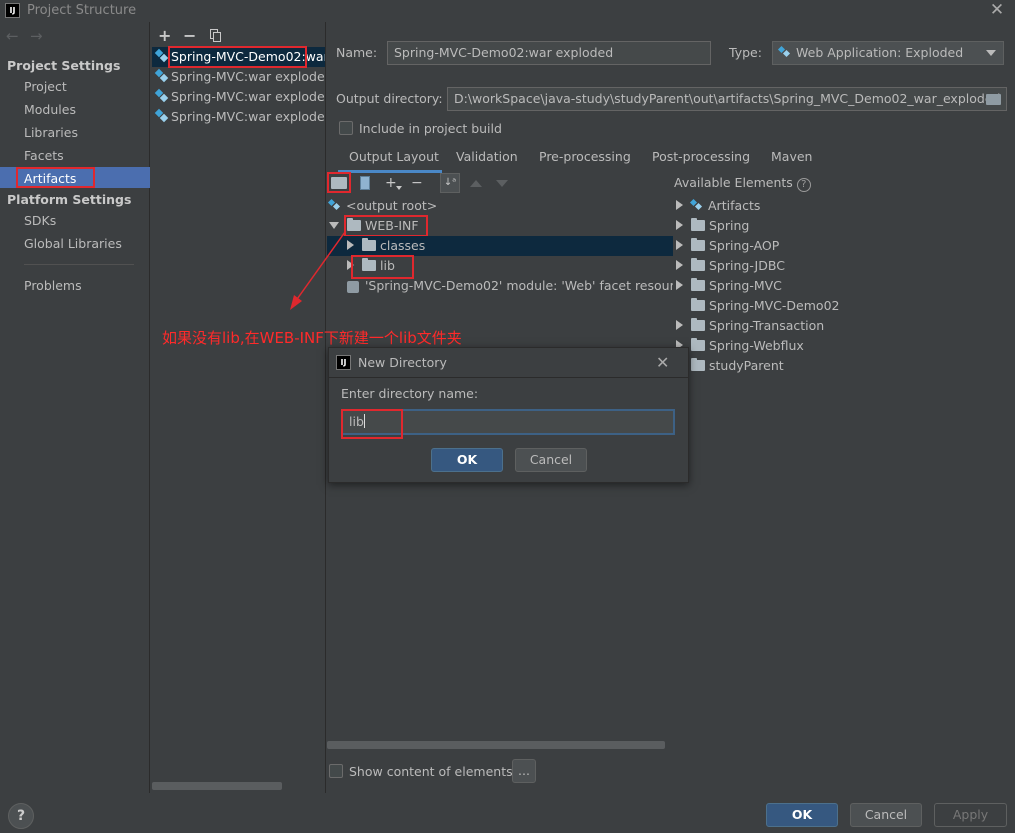 The height and width of the screenshot is (833, 1015). Describe the element at coordinates (848, 306) in the screenshot. I see `available-item: Spring-MVC-Demo02` at that location.